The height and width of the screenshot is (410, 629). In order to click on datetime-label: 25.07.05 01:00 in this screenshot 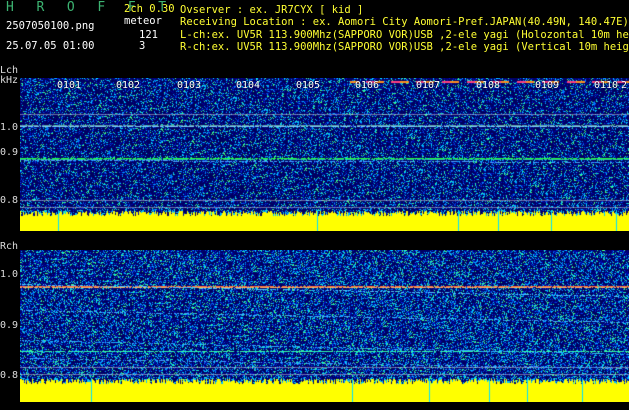, I will do `click(50, 46)`.